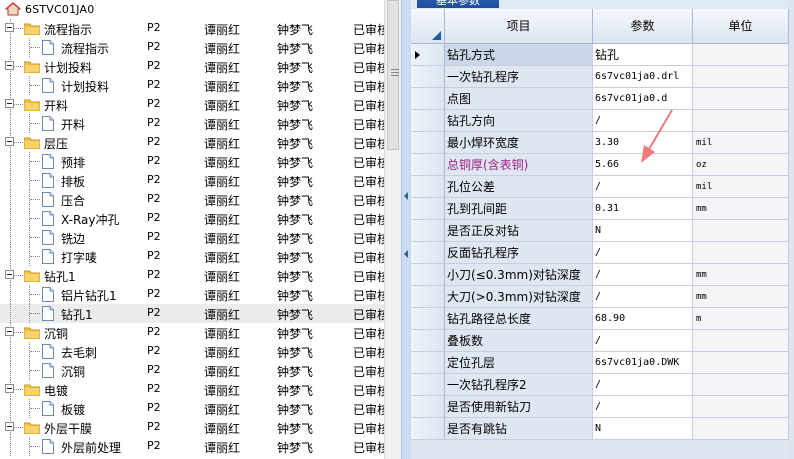  Describe the element at coordinates (643, 209) in the screenshot. I see `param-value: 0.31` at that location.